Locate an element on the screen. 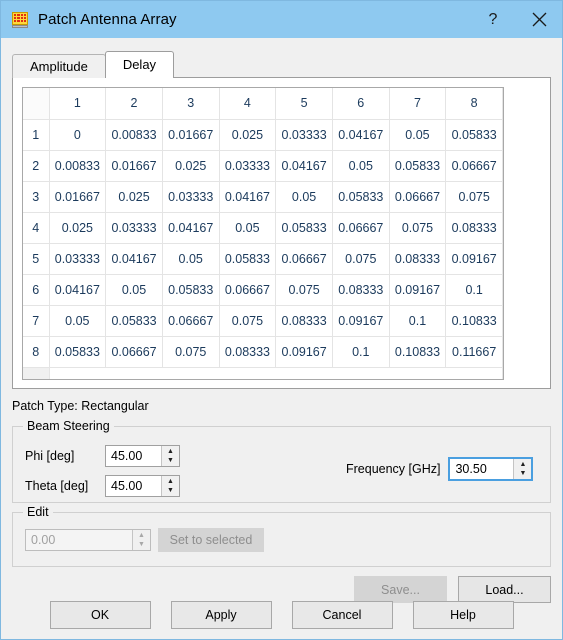  apply-button: Apply is located at coordinates (221, 615).